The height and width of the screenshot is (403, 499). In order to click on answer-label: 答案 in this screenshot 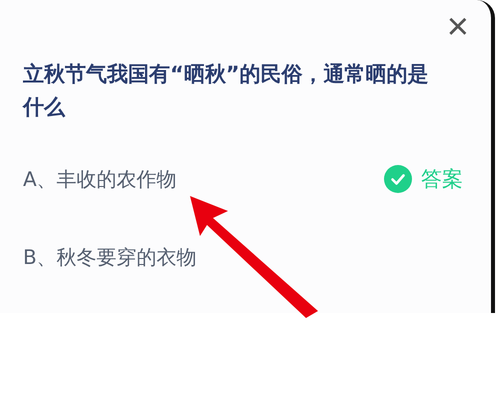, I will do `click(442, 179)`.